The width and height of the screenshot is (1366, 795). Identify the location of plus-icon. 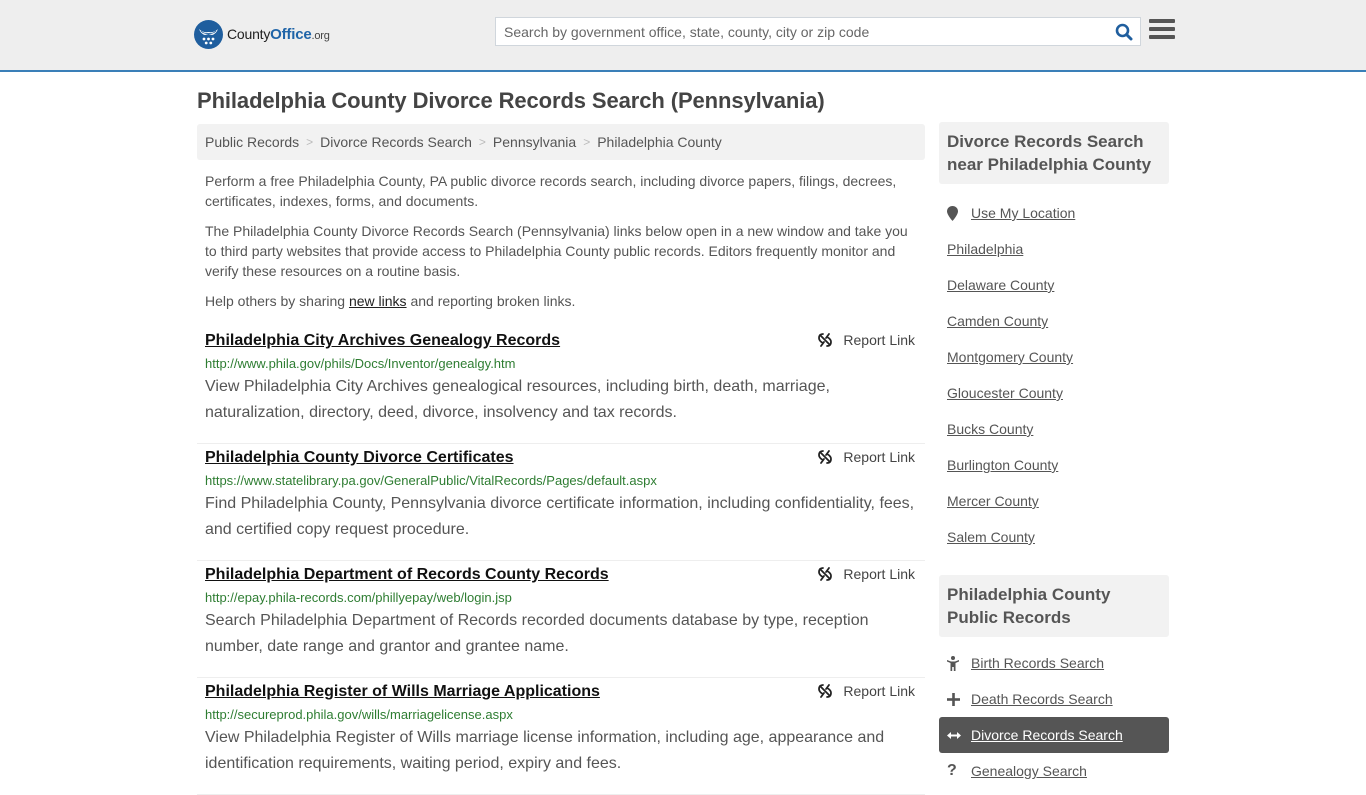
(959, 699).